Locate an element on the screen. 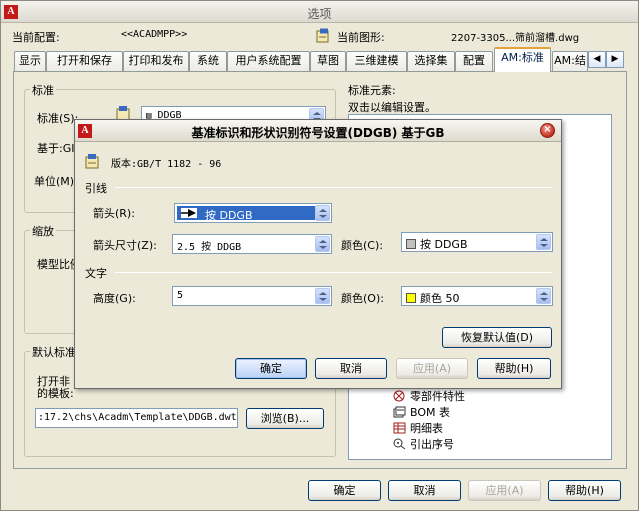 This screenshot has height=511, width=639. text-separator is located at coordinates (333, 272).